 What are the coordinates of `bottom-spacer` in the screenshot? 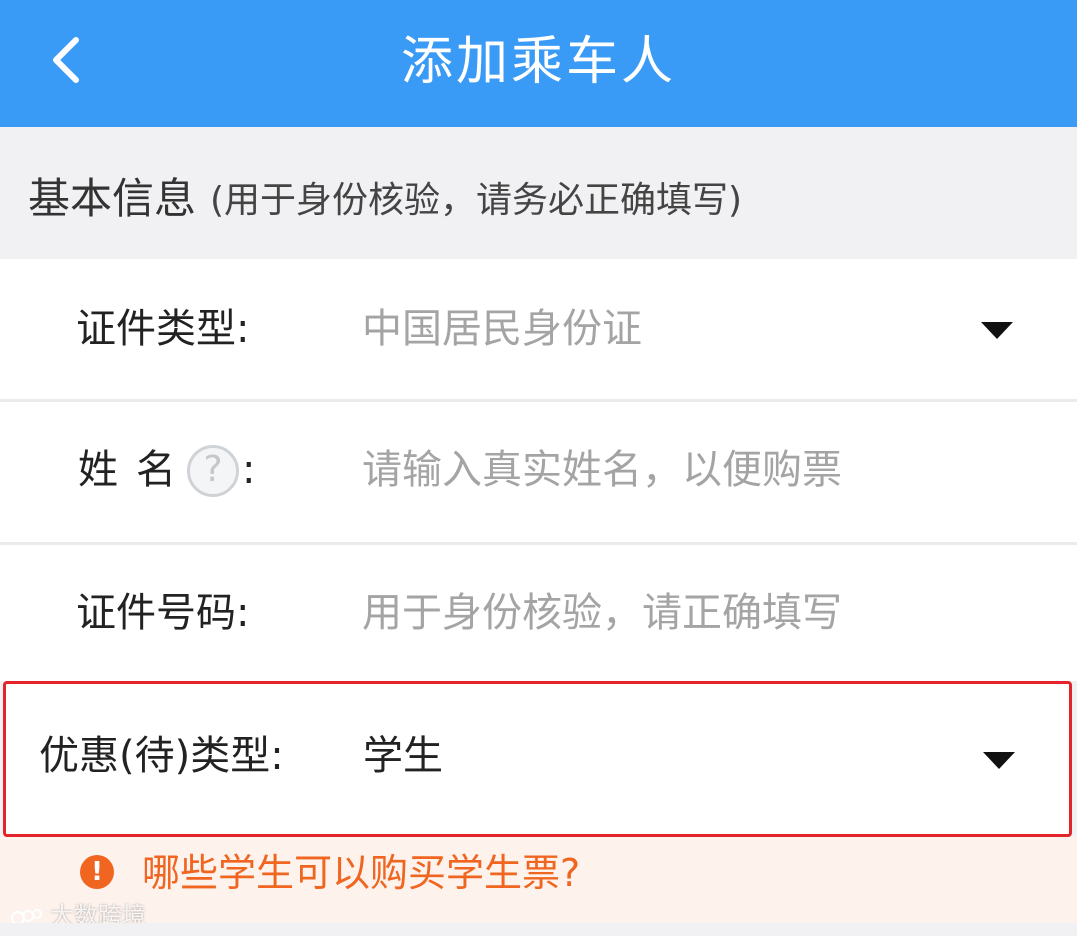 It's located at (538, 929).